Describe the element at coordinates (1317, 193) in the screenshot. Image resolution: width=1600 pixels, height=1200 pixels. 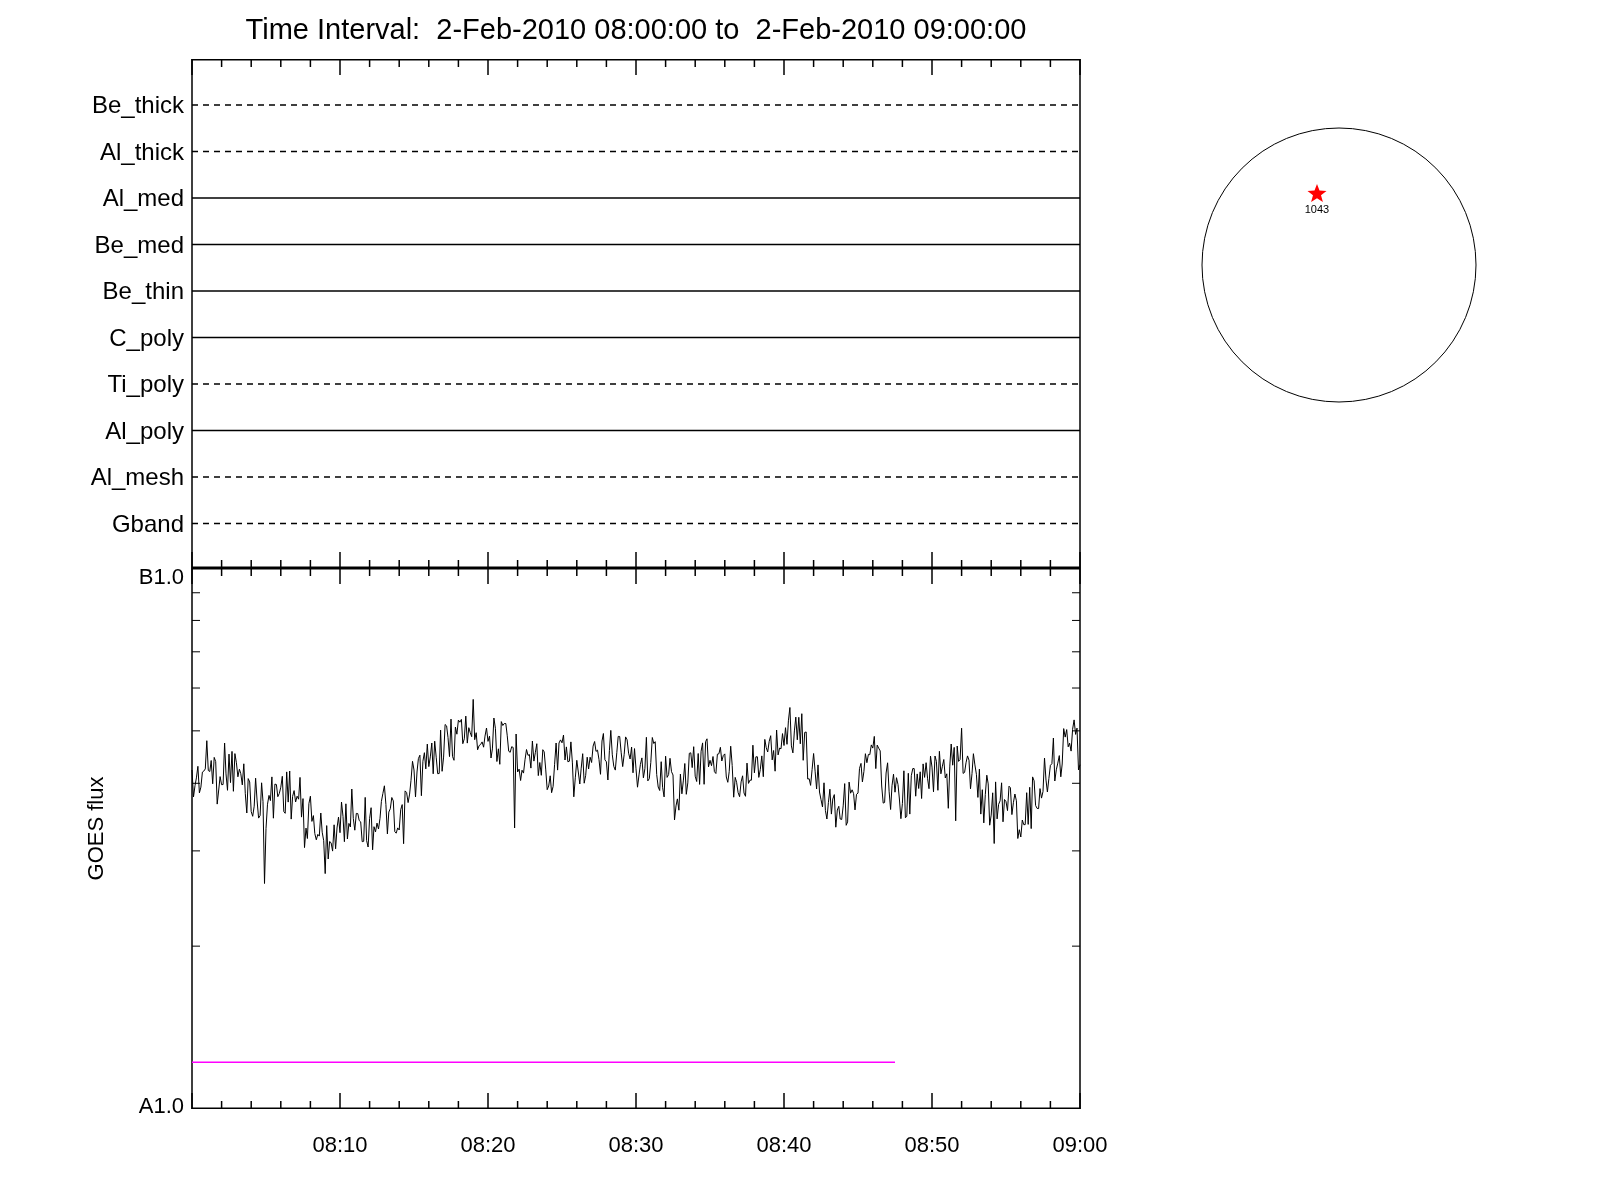
I see `star-icon` at that location.